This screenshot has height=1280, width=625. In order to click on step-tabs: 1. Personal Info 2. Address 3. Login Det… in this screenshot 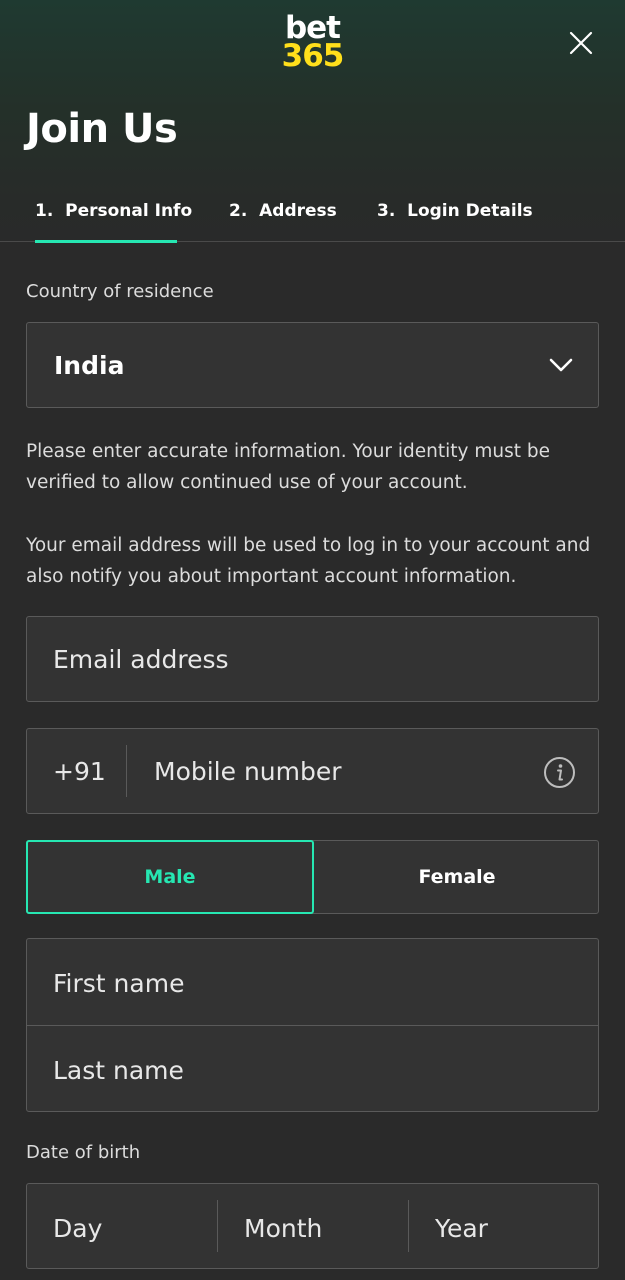, I will do `click(312, 219)`.